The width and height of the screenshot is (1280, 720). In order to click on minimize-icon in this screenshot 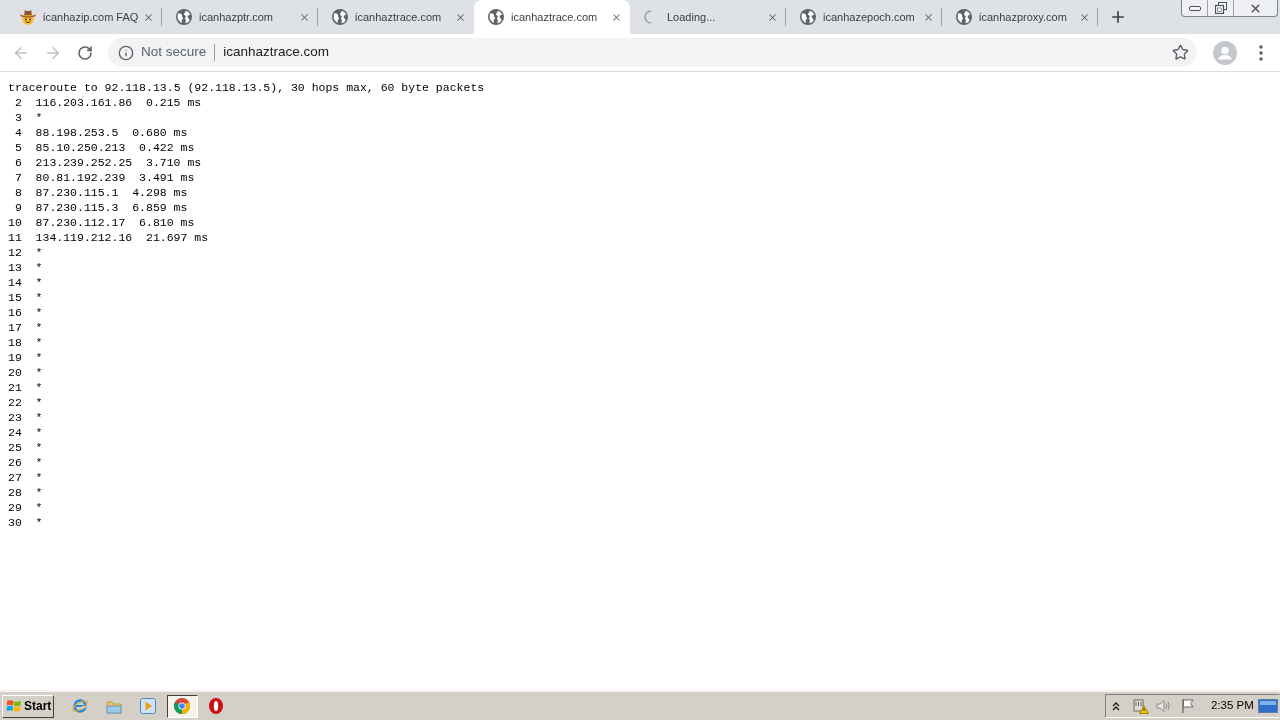, I will do `click(1194, 8)`.